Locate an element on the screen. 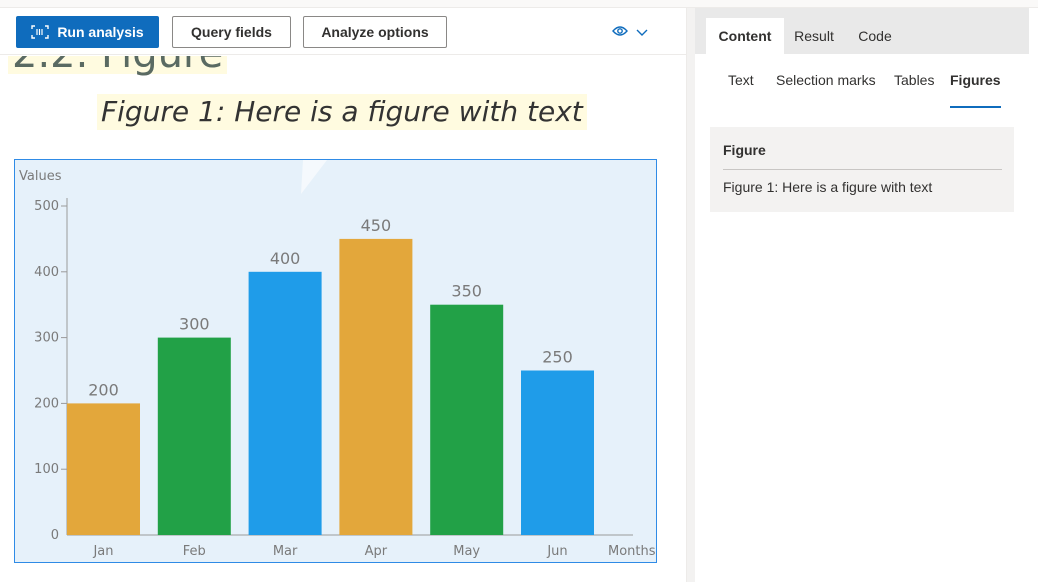  query-fields-button: Query fields is located at coordinates (231, 32).